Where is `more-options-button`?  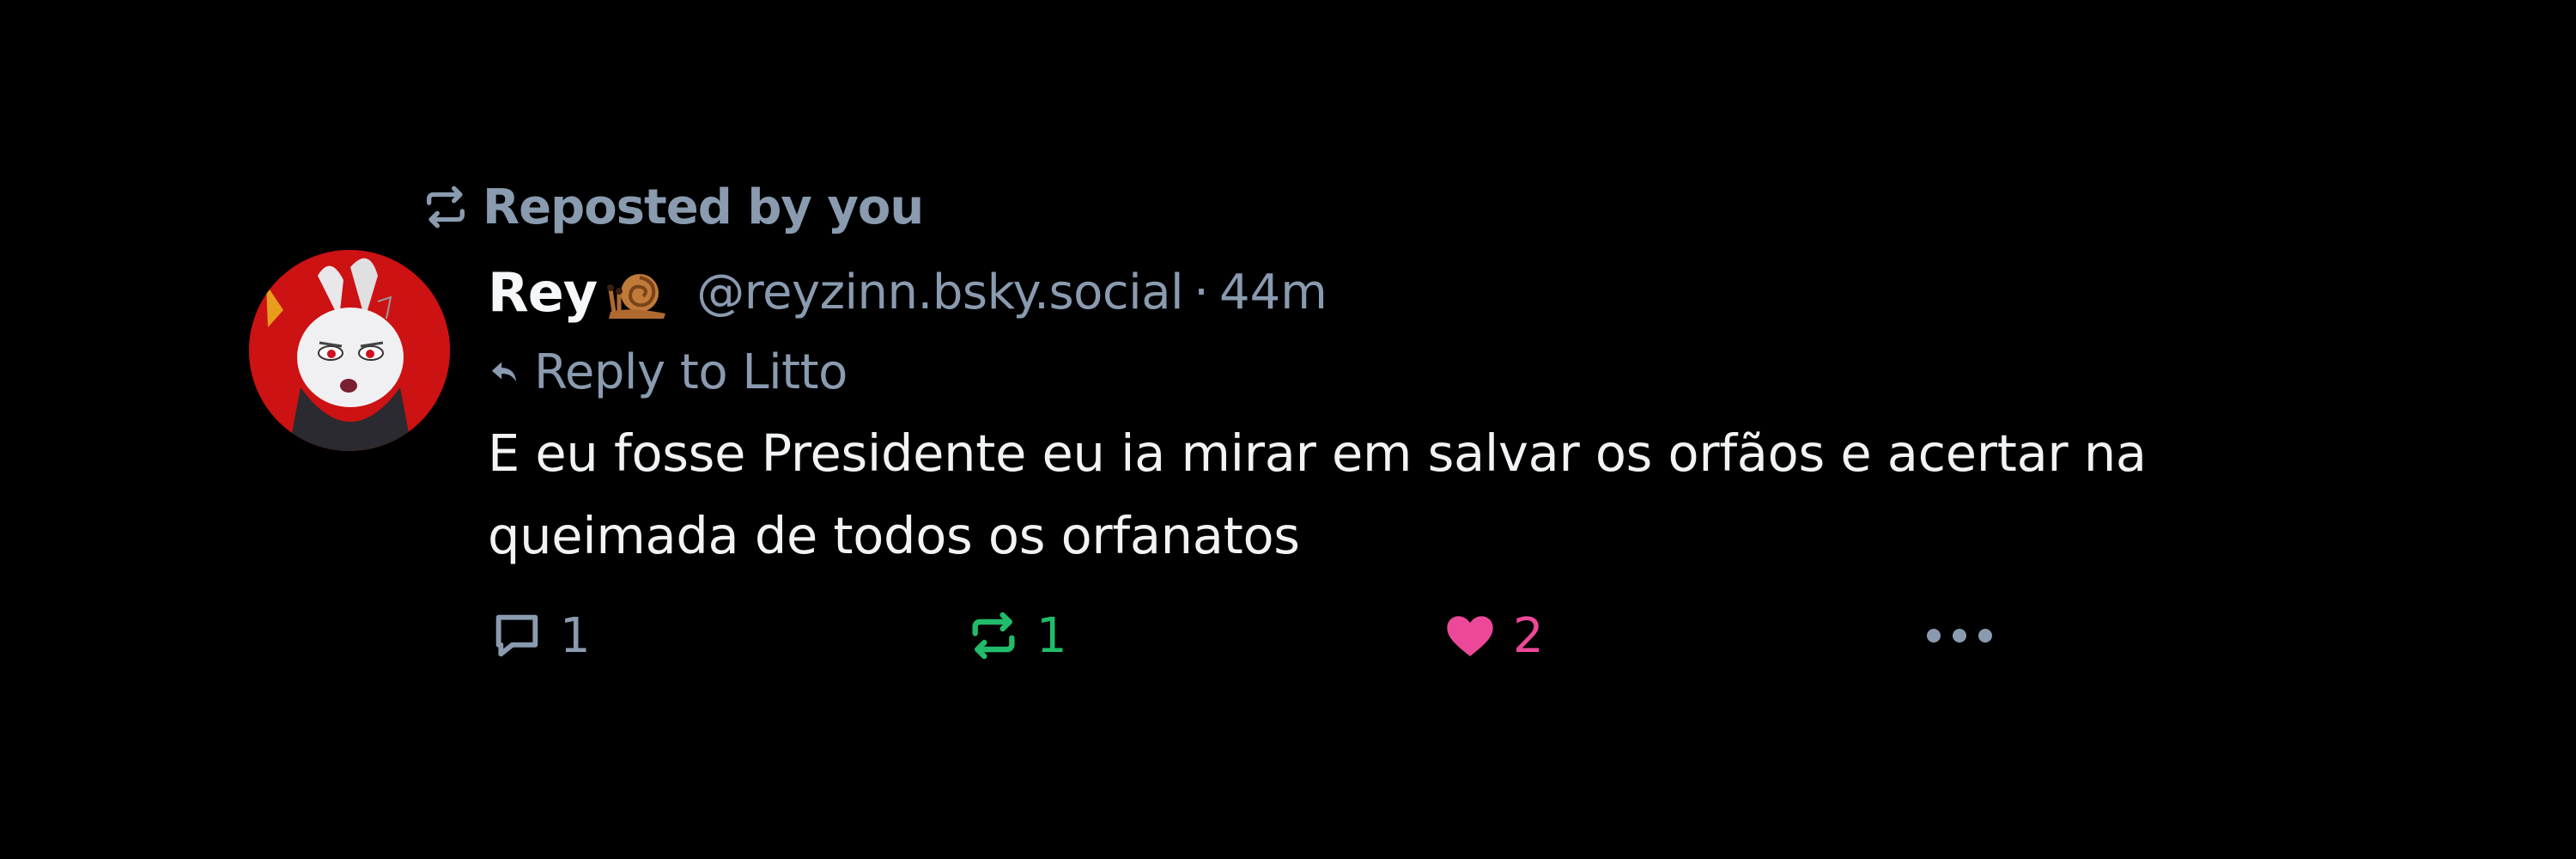
more-options-button is located at coordinates (1960, 636).